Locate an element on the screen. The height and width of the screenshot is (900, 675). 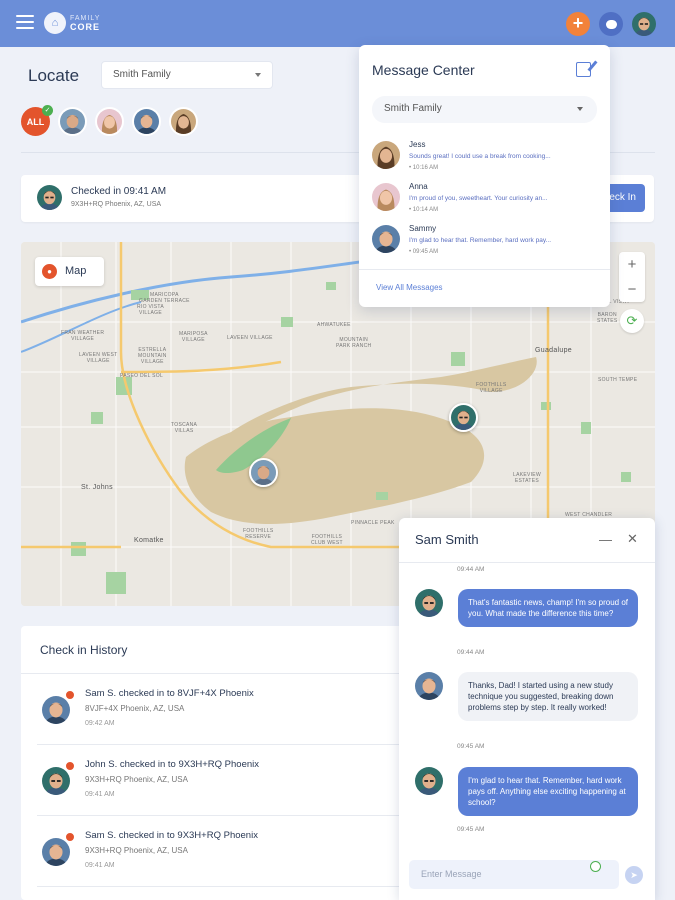
message-time: • 09:45 AM is located at coordinates (424, 252).